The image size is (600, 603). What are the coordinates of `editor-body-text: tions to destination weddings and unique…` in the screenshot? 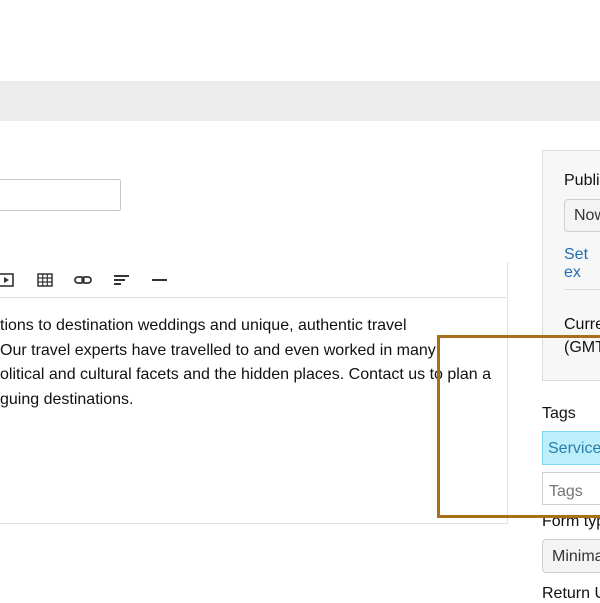 It's located at (250, 363).